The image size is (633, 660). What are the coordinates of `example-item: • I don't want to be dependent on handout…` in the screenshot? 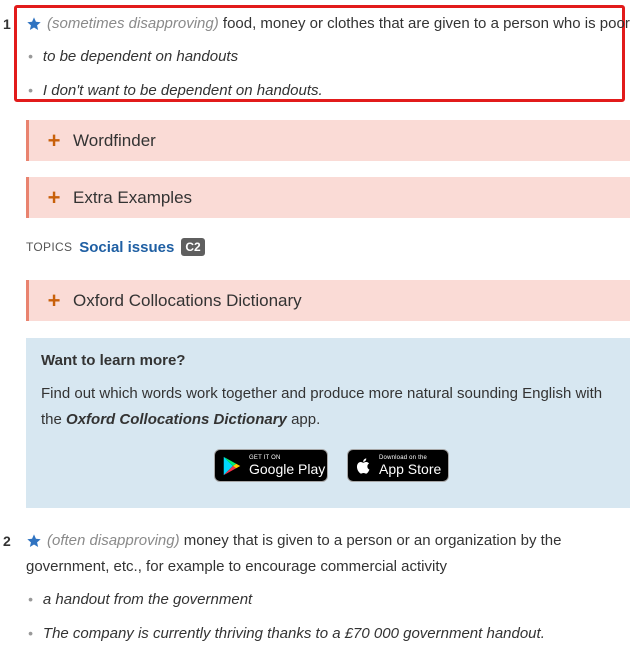 It's located at (175, 90).